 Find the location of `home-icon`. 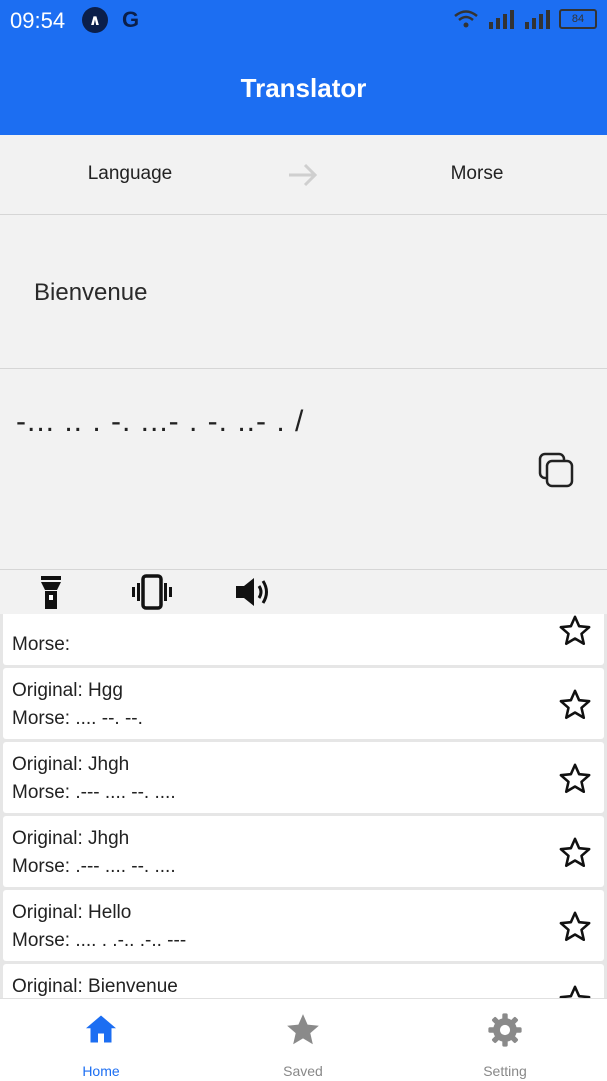

home-icon is located at coordinates (101, 1029).